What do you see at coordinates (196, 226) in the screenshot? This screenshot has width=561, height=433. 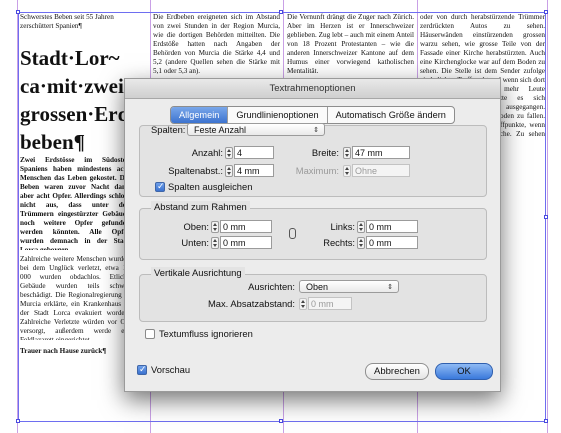 I see `inset-top-label: Oben:` at bounding box center [196, 226].